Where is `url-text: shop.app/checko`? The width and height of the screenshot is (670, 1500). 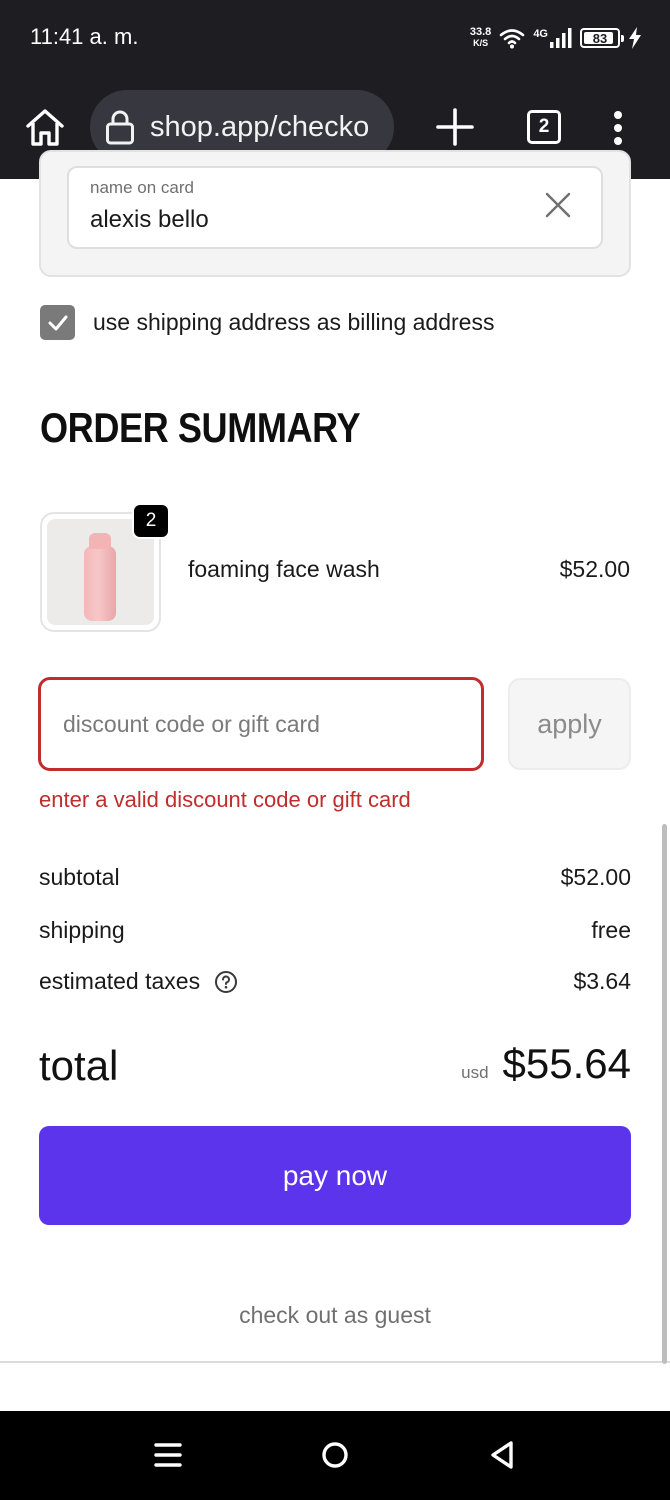 url-text: shop.app/checko is located at coordinates (260, 126).